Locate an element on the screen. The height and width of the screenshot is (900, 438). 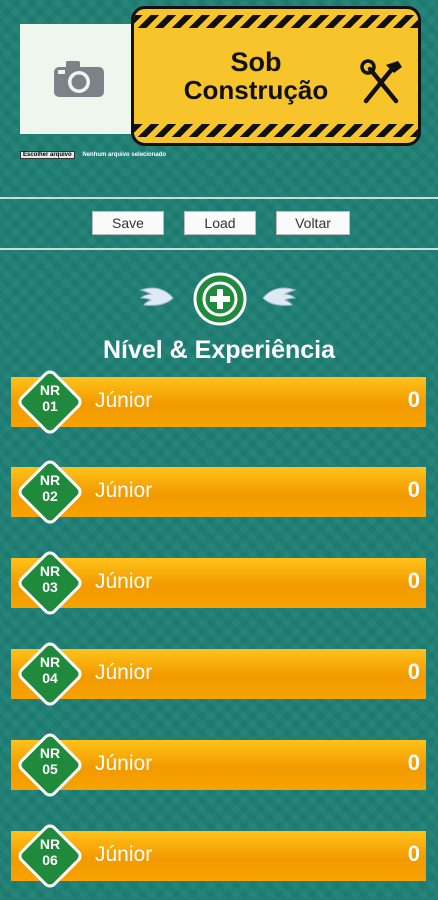
left-wing-icon is located at coordinates (156, 296).